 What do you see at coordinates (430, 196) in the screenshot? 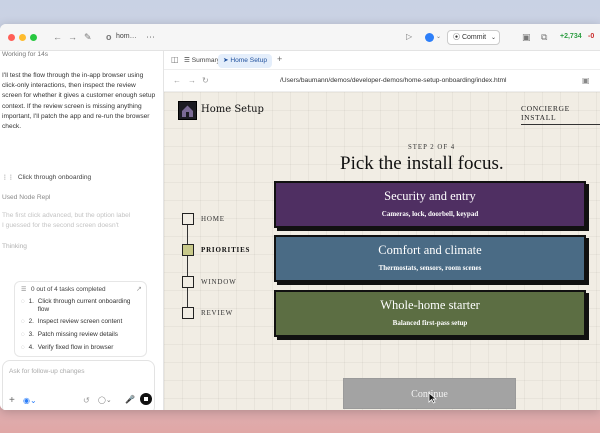
I see `option-title: Security and entry` at bounding box center [430, 196].